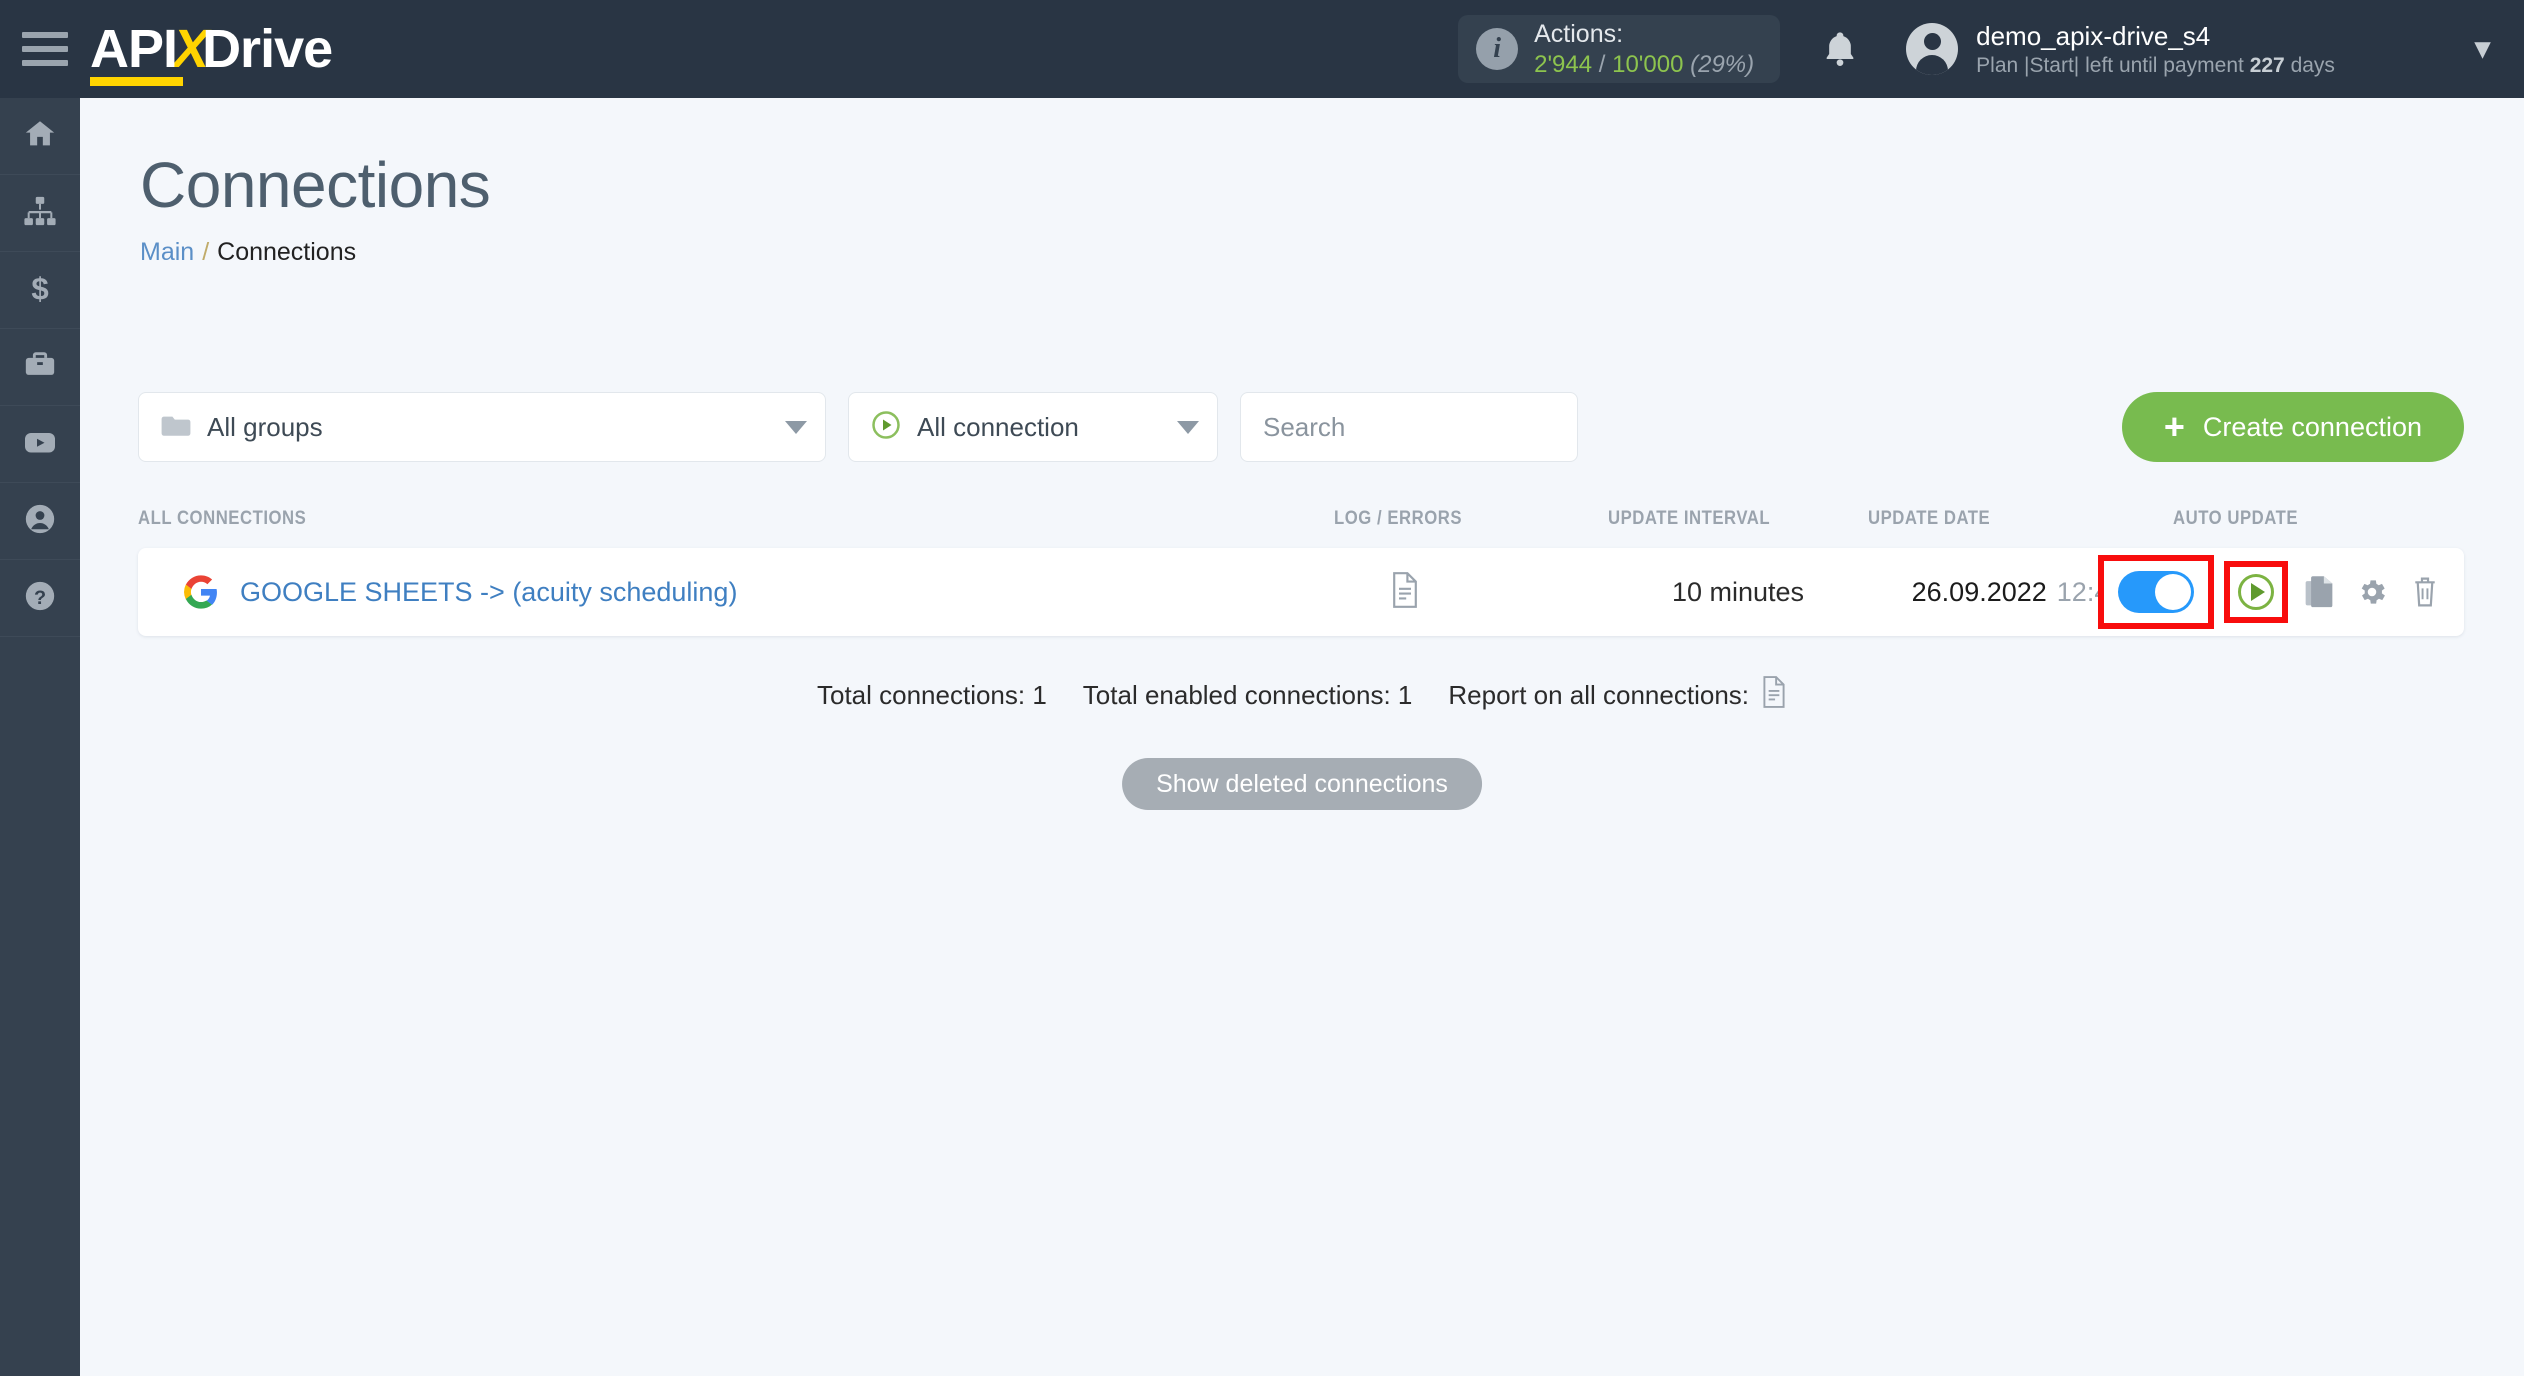 The height and width of the screenshot is (1376, 2524). I want to click on actions-label: Actions:, so click(1579, 33).